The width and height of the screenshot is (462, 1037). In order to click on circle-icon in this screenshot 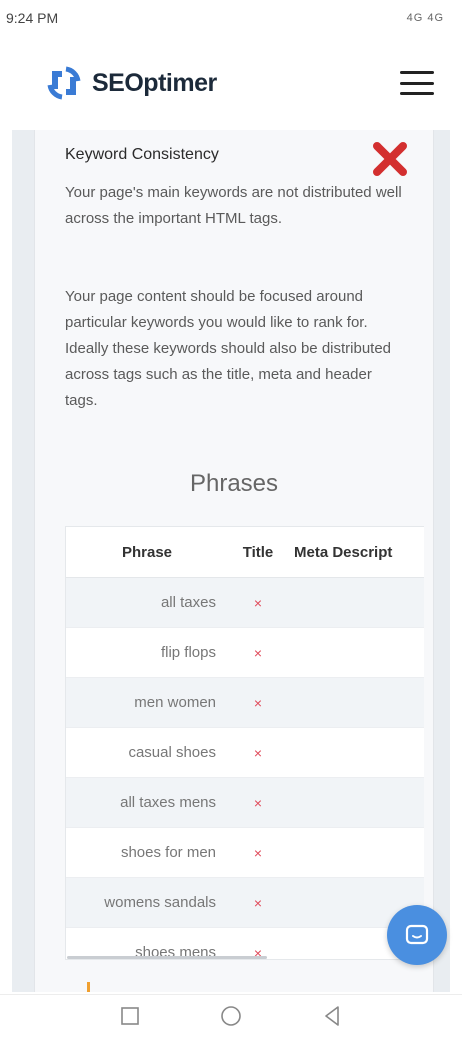, I will do `click(231, 1016)`.